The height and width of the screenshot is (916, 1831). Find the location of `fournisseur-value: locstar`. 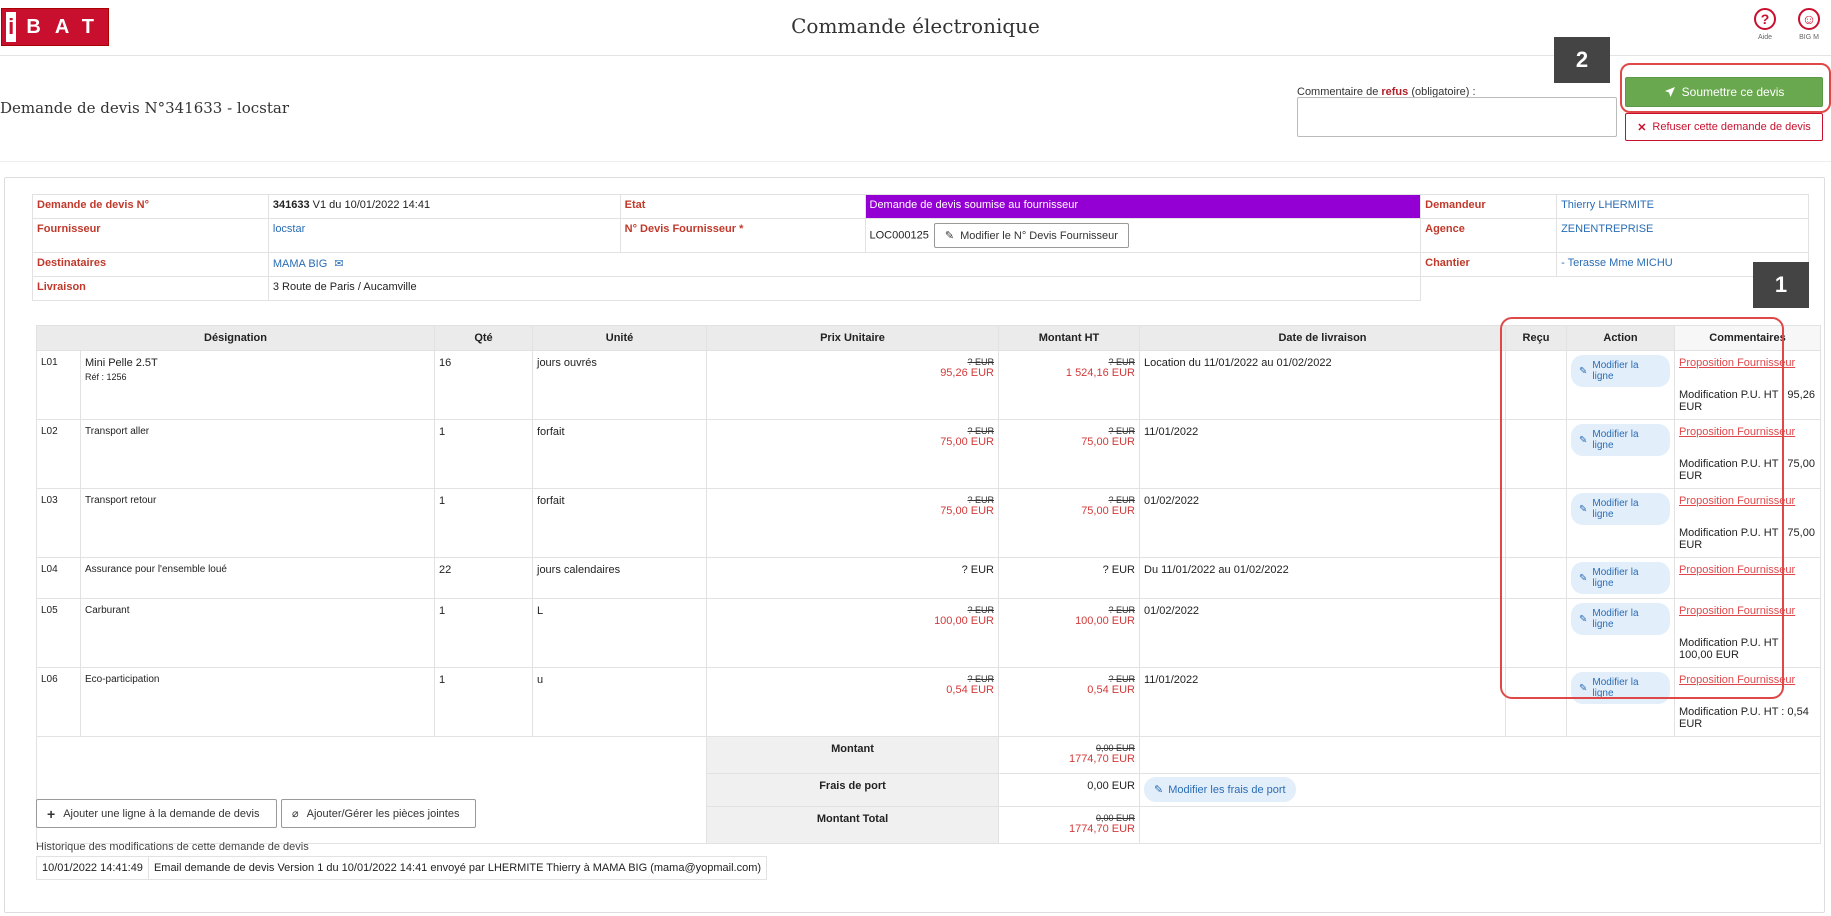

fournisseur-value: locstar is located at coordinates (444, 235).